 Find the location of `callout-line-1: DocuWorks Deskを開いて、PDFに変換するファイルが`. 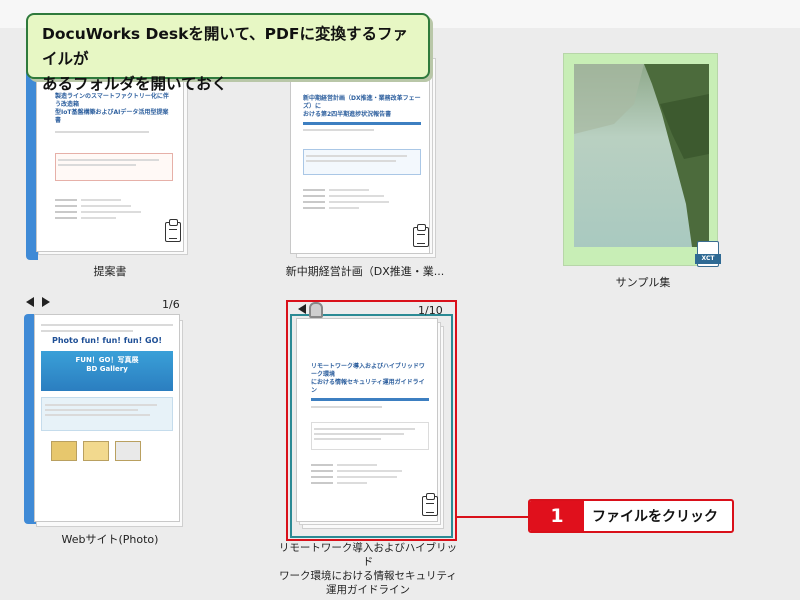

callout-line-1: DocuWorks Deskを開いて、PDFに変換するファイルが is located at coordinates (225, 46).